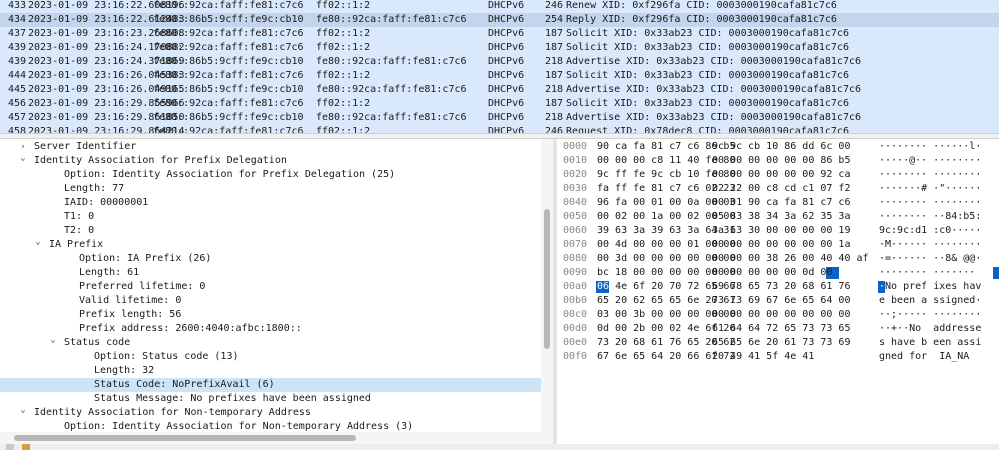  What do you see at coordinates (575, 188) in the screenshot?
I see `hex-offset: 0030` at bounding box center [575, 188].